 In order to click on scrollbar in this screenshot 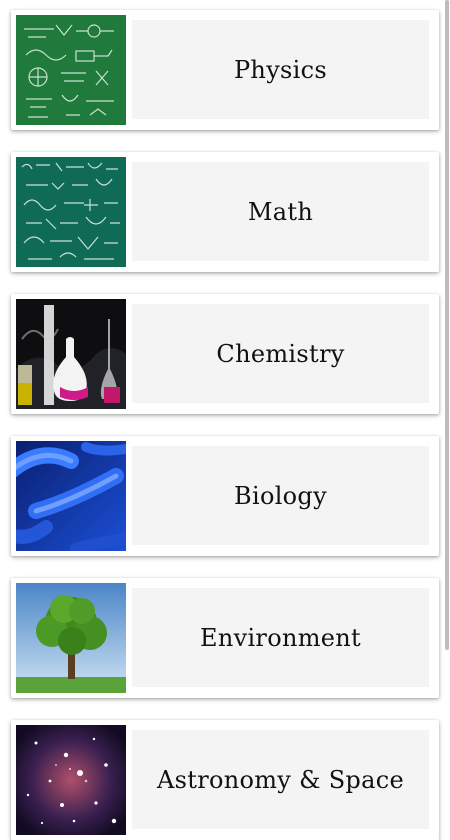, I will do `click(447, 400)`.